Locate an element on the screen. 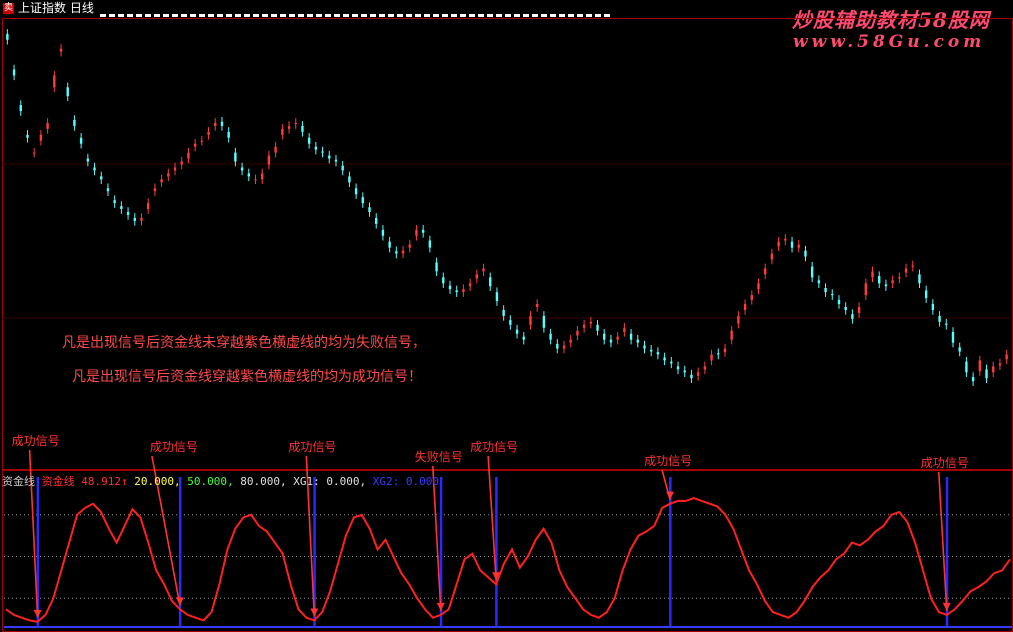  panel-name: 资金线 is located at coordinates (18, 481).